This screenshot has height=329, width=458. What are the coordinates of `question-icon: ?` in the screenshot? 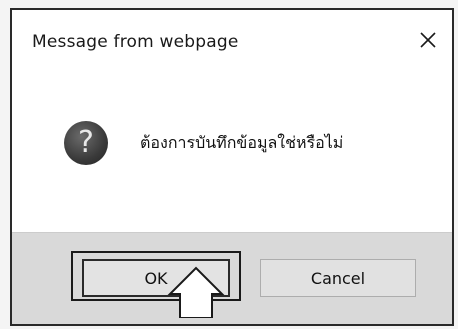 It's located at (86, 143).